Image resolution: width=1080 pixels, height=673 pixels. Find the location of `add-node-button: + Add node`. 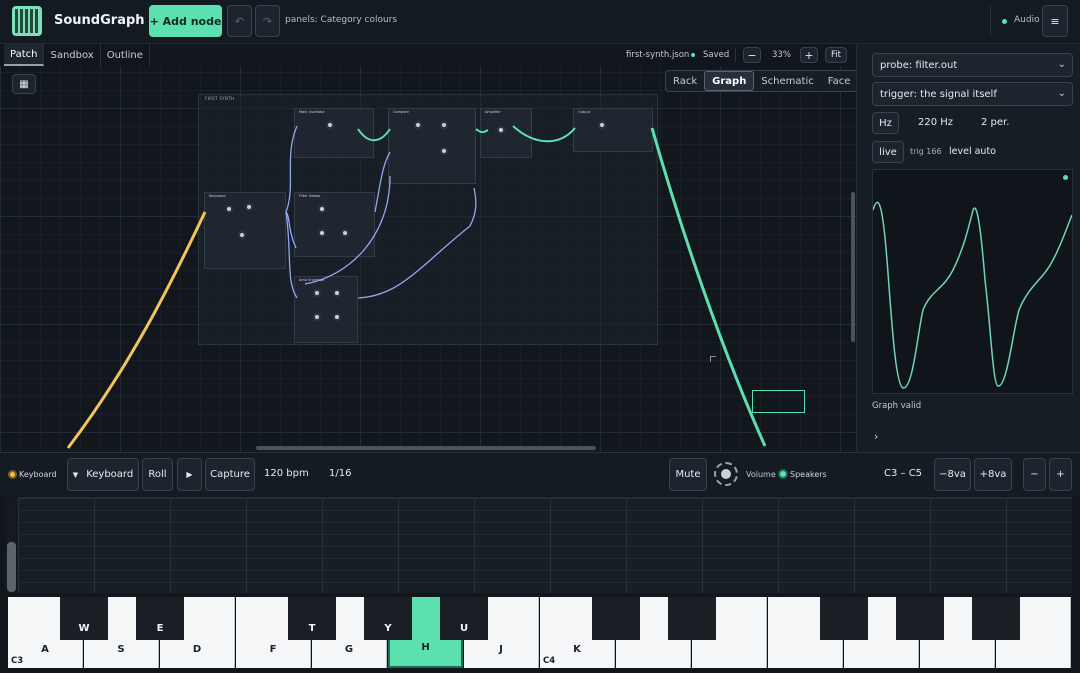

add-node-button: + Add node is located at coordinates (185, 21).